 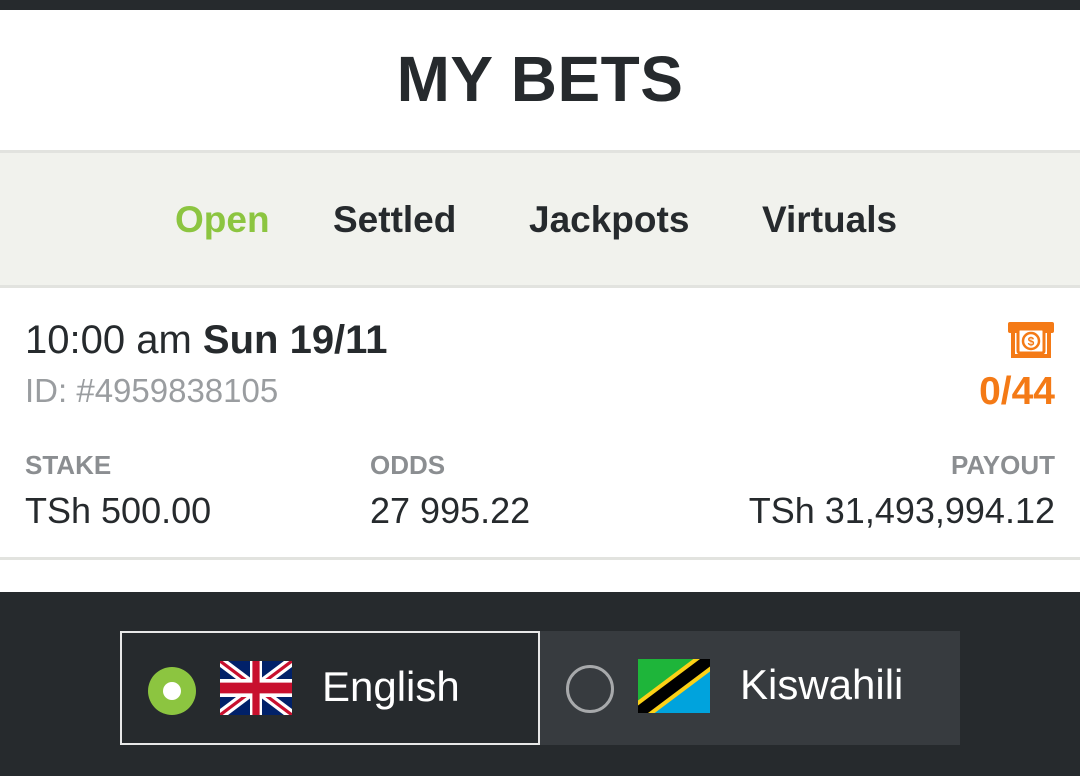 I want to click on odds-label: ODDS, so click(x=408, y=465).